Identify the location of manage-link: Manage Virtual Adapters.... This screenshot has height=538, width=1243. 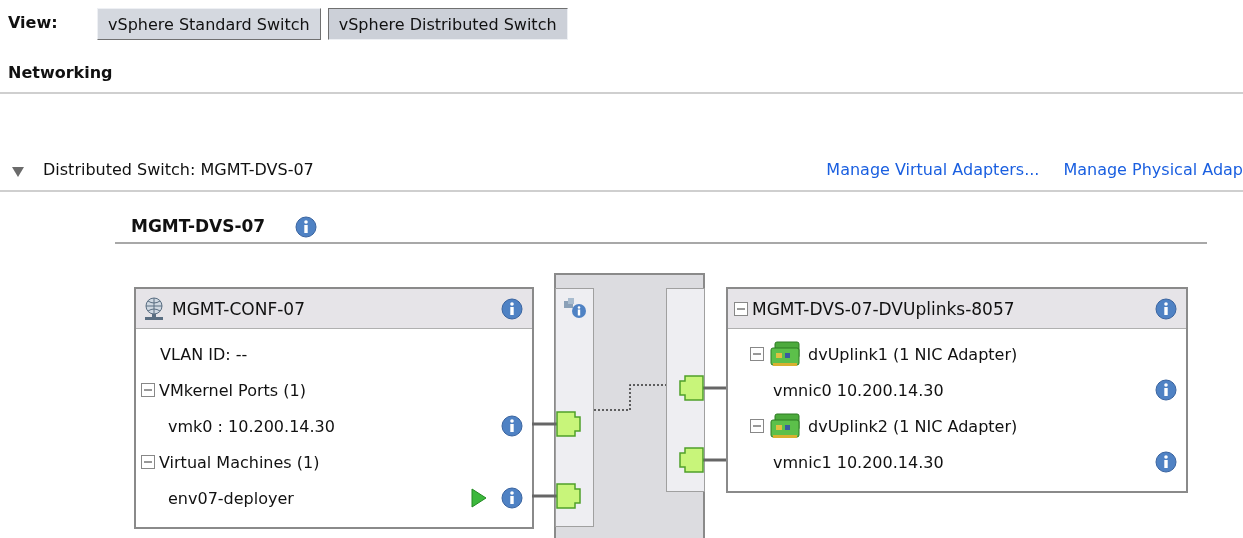
(933, 169).